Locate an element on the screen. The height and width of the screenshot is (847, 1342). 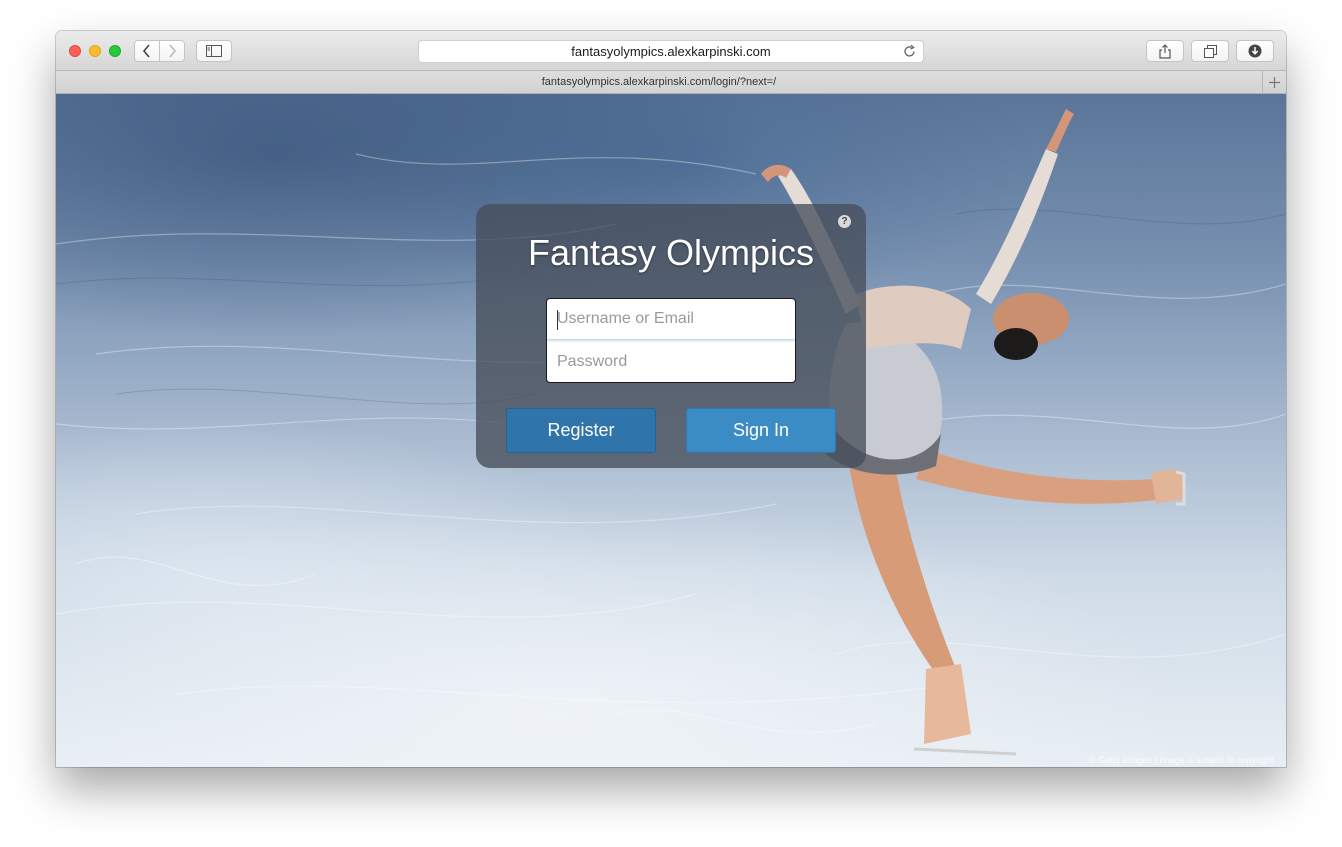
minimize-window-button is located at coordinates (95, 51).